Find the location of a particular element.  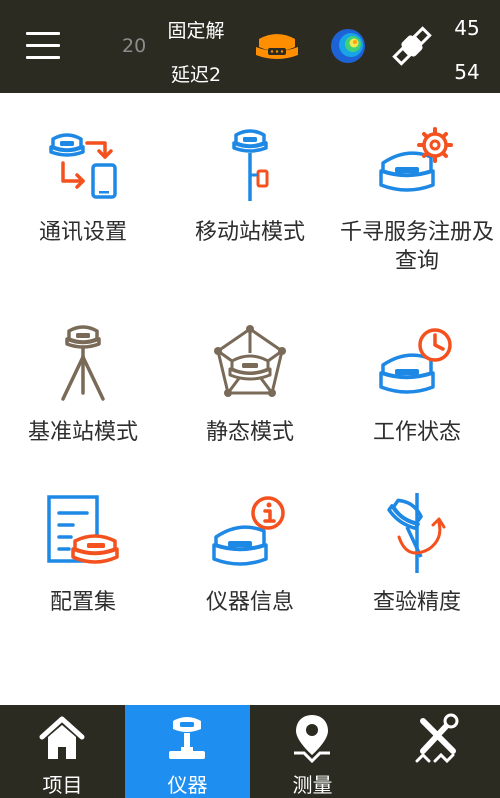

rover-mode-icon is located at coordinates (250, 165).